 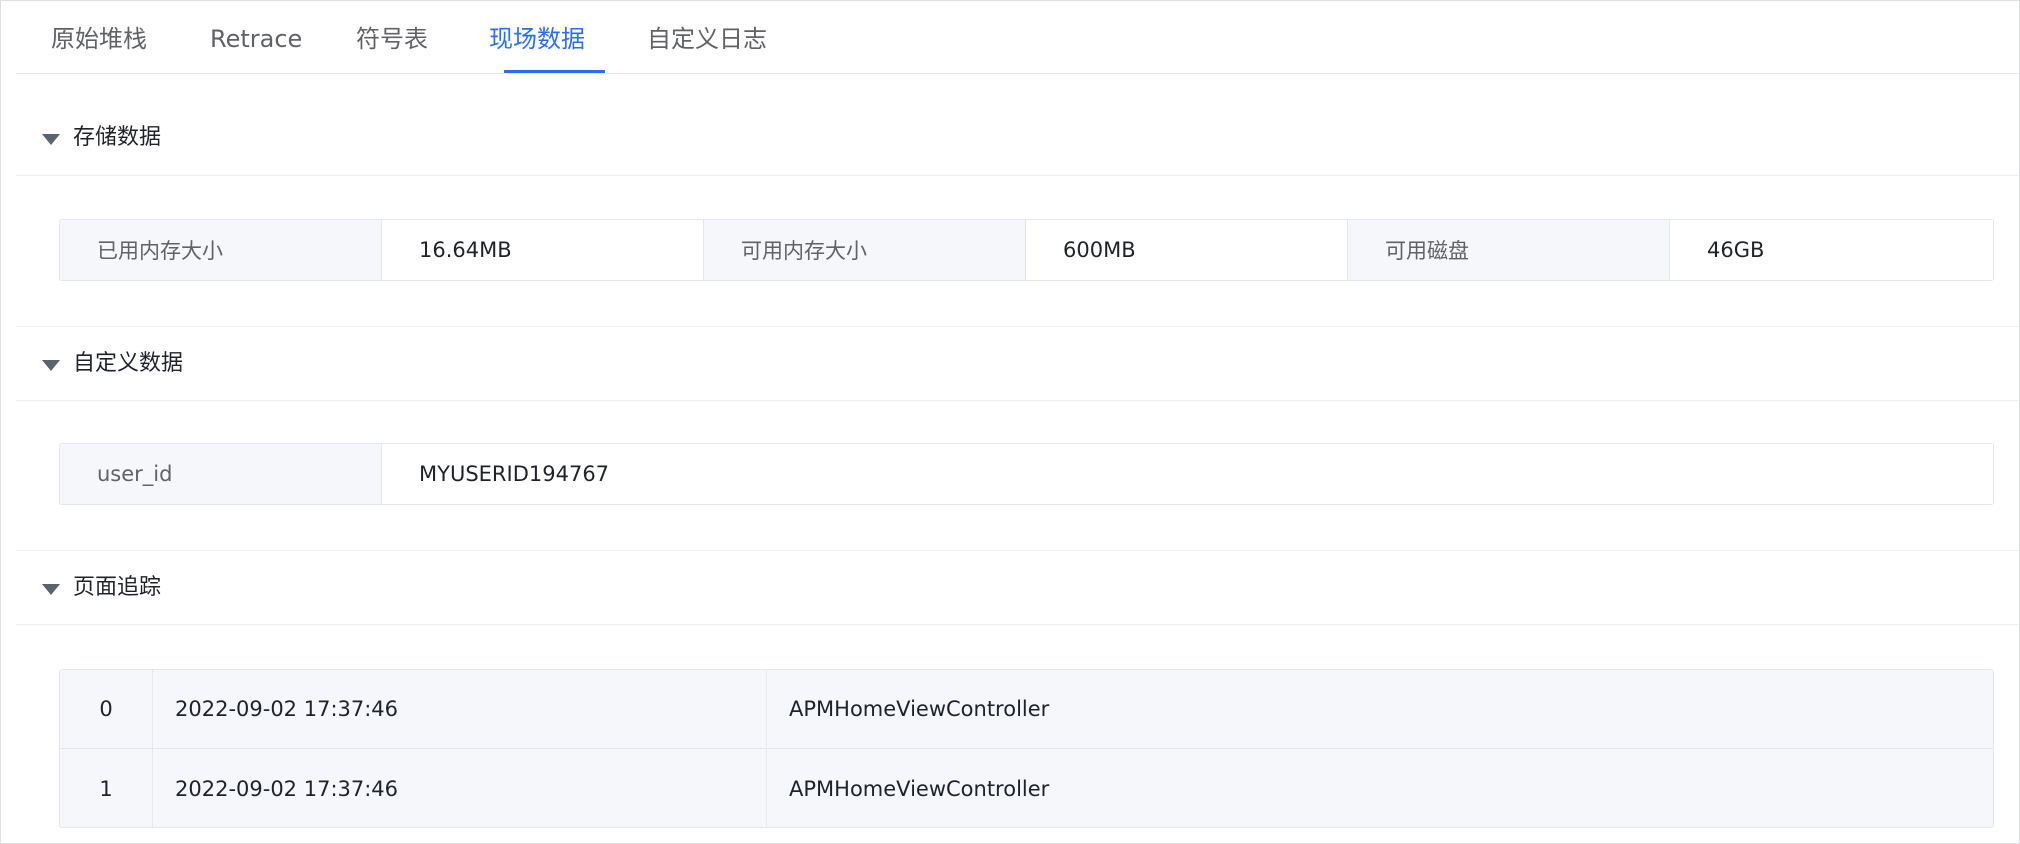 What do you see at coordinates (221, 474) in the screenshot?
I see `custom-key-label: user_id` at bounding box center [221, 474].